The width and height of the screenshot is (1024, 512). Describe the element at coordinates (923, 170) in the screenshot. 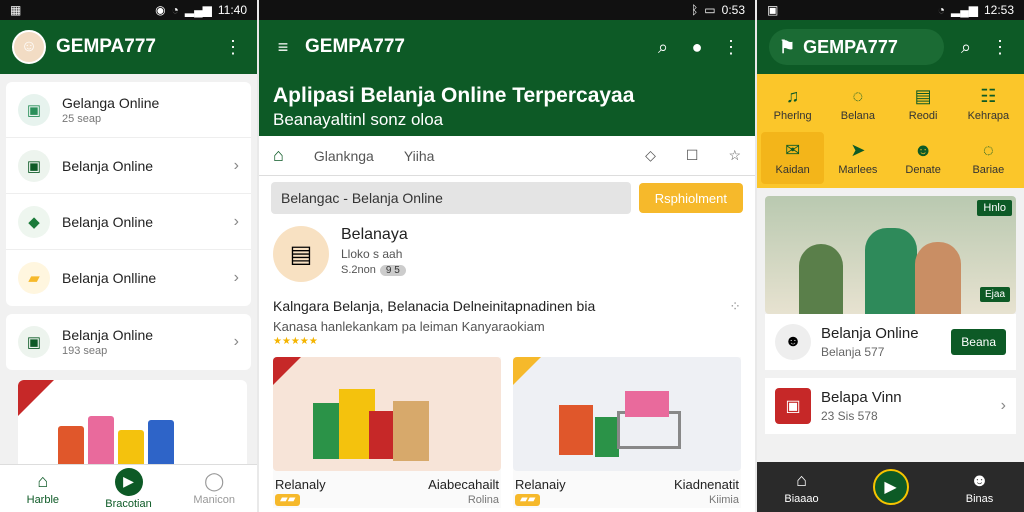

I see `category-label: Denate` at that location.